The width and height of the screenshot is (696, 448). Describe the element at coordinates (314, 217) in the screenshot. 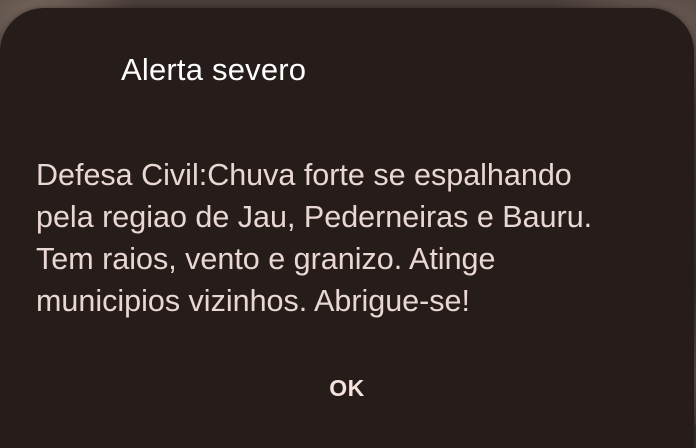

I see `alert-message-line: pela regiao de Jau, Pederneiras e Bauru.` at that location.